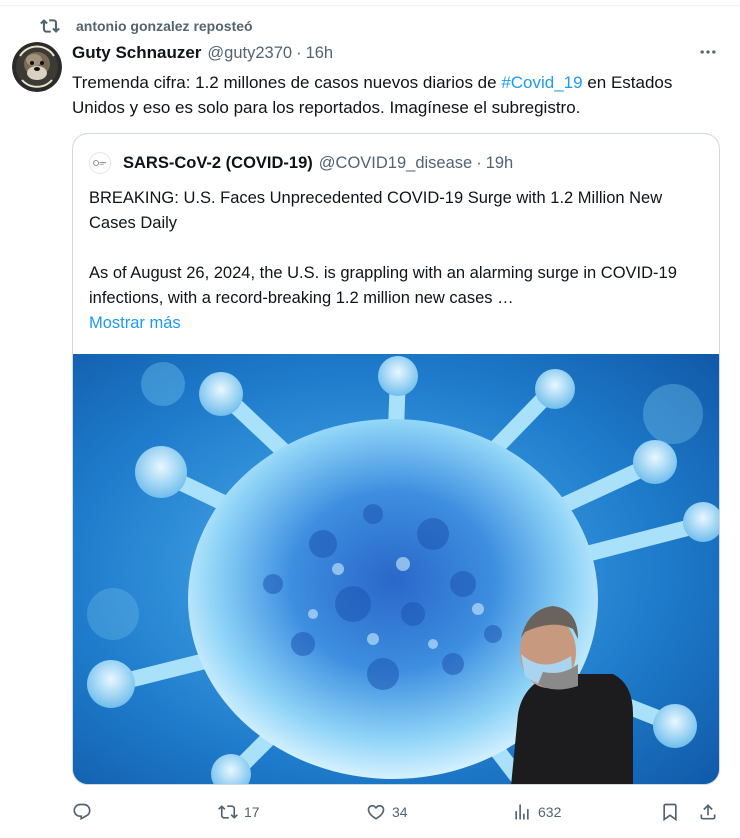 The height and width of the screenshot is (838, 740). Describe the element at coordinates (320, 53) in the screenshot. I see `tweet-time: 16h` at that location.